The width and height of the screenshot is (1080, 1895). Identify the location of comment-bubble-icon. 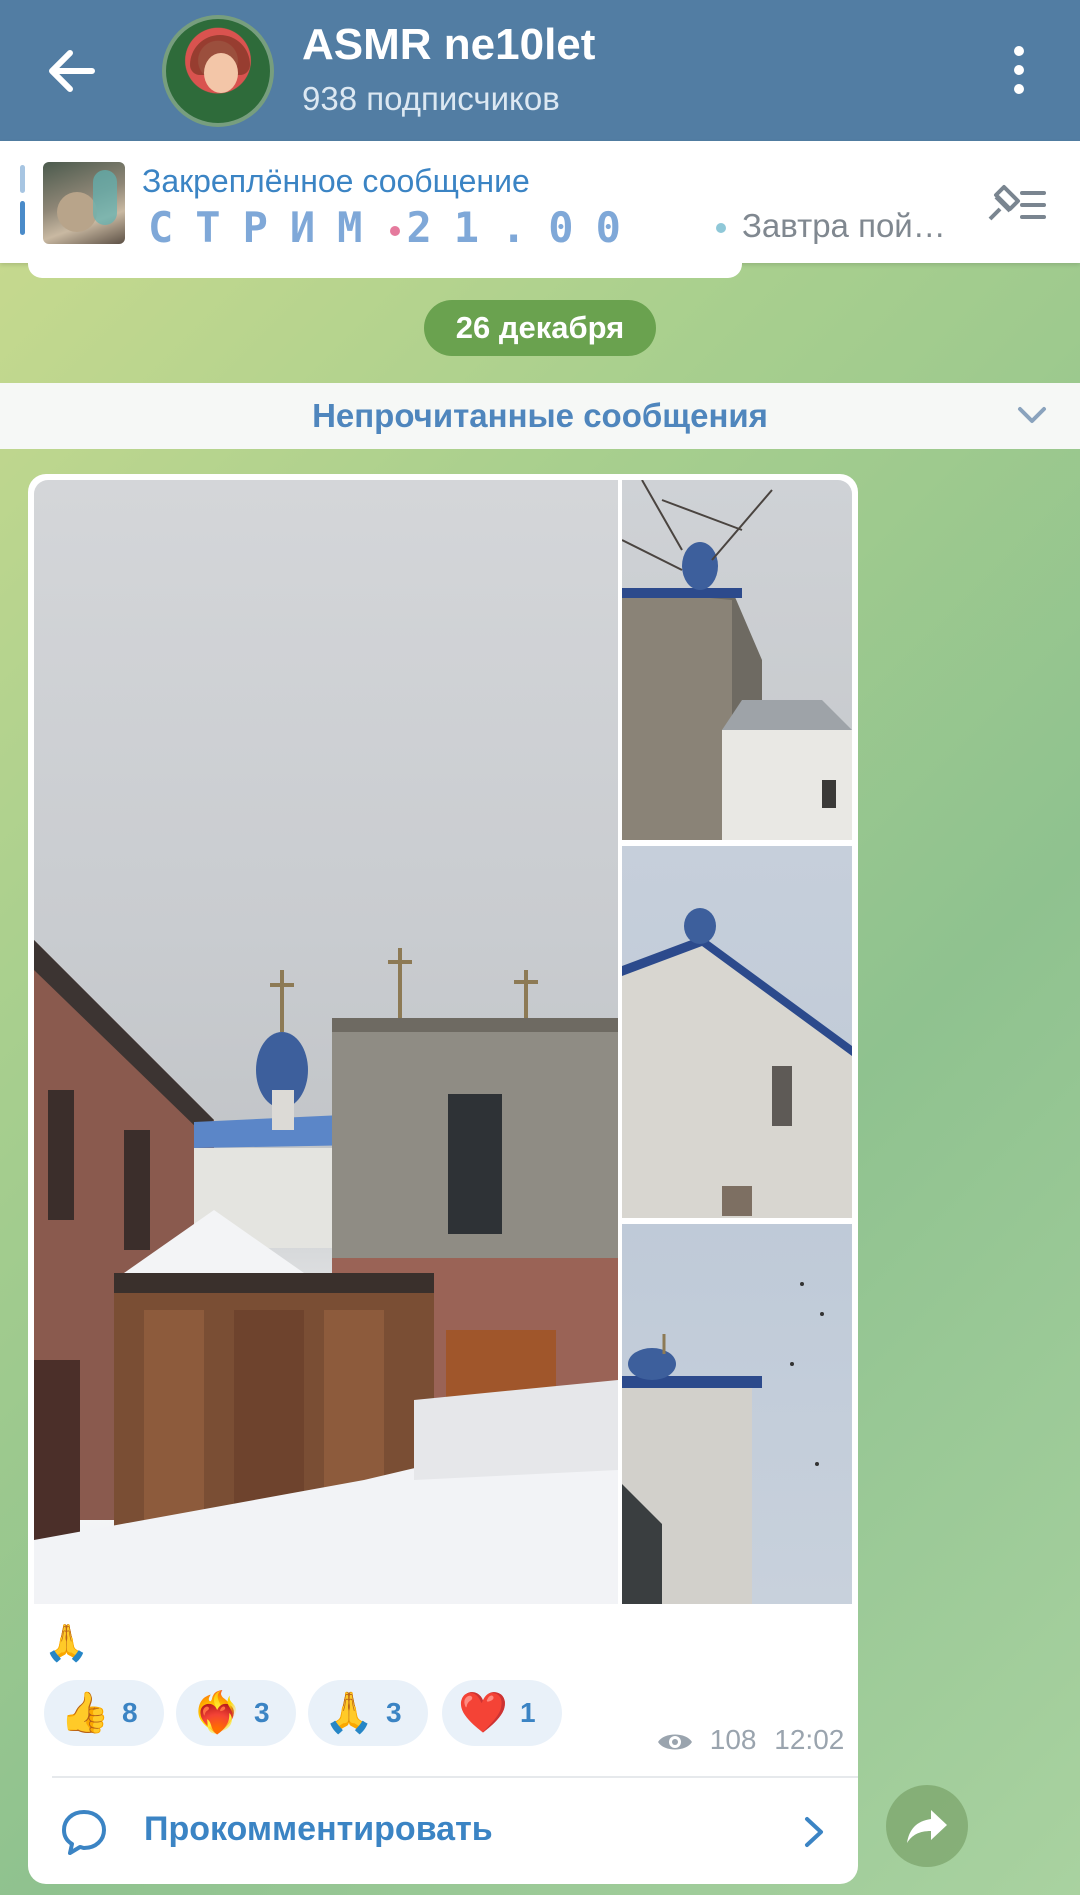
(84, 1832).